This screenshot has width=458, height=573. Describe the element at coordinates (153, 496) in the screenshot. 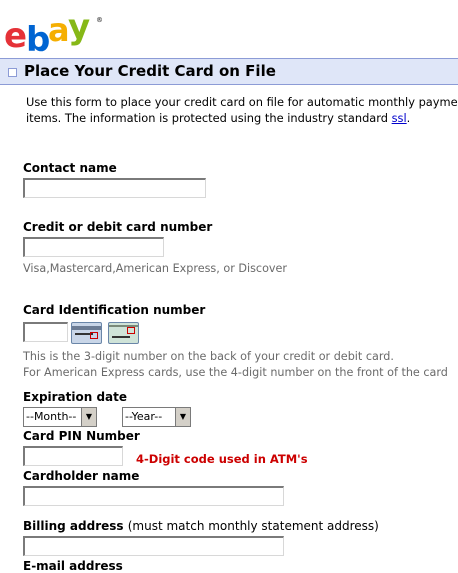

I see `cardholder-input` at that location.